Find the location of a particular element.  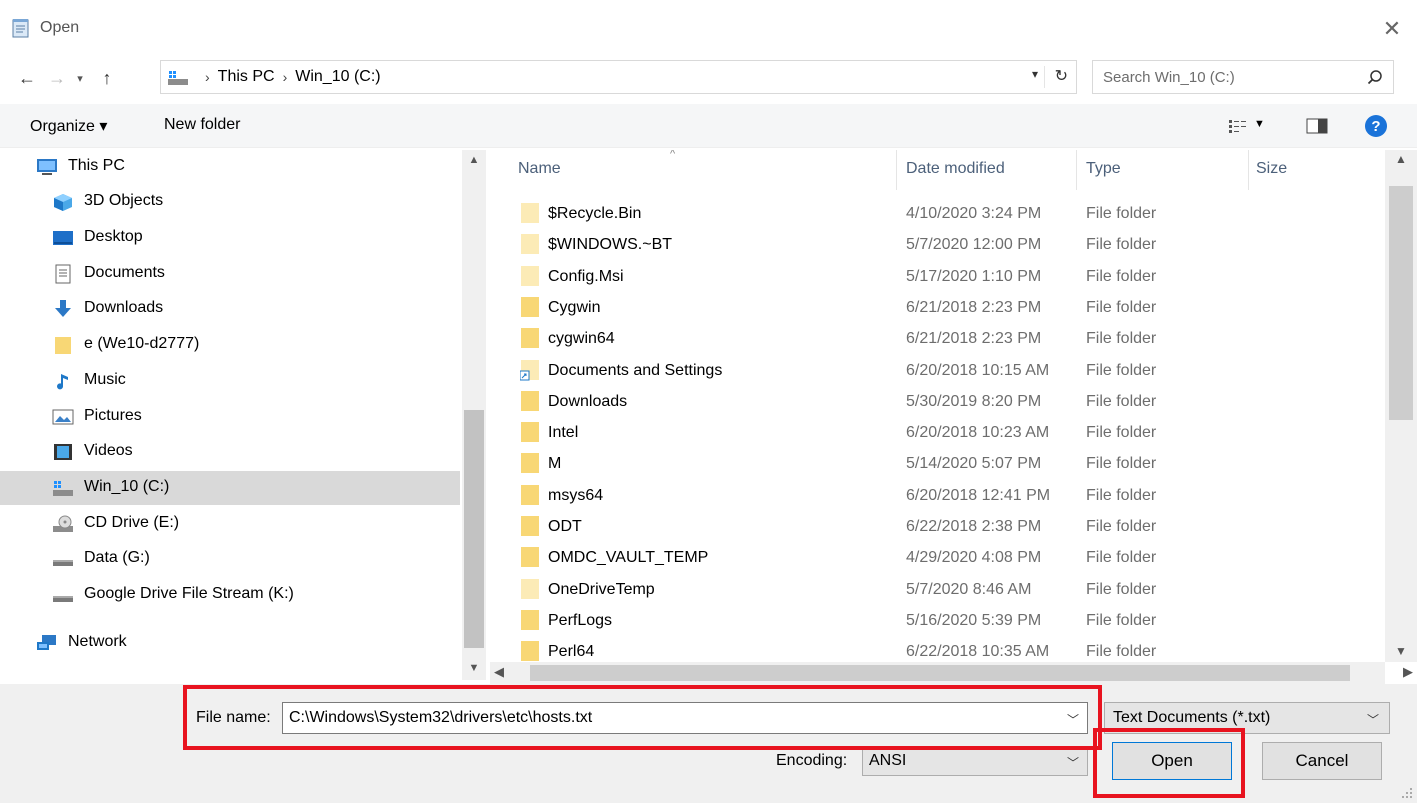

nav-item: Network is located at coordinates (230, 643).